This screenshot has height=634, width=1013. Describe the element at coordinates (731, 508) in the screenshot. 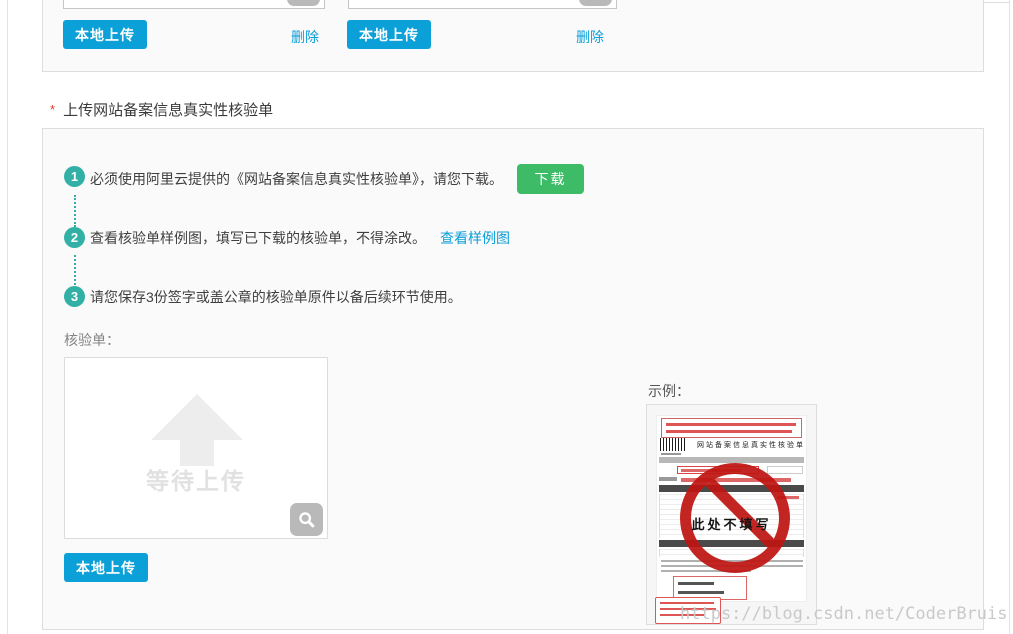

I see `example-form-page: 网站备案信息真实性核验单 此处不填写` at that location.